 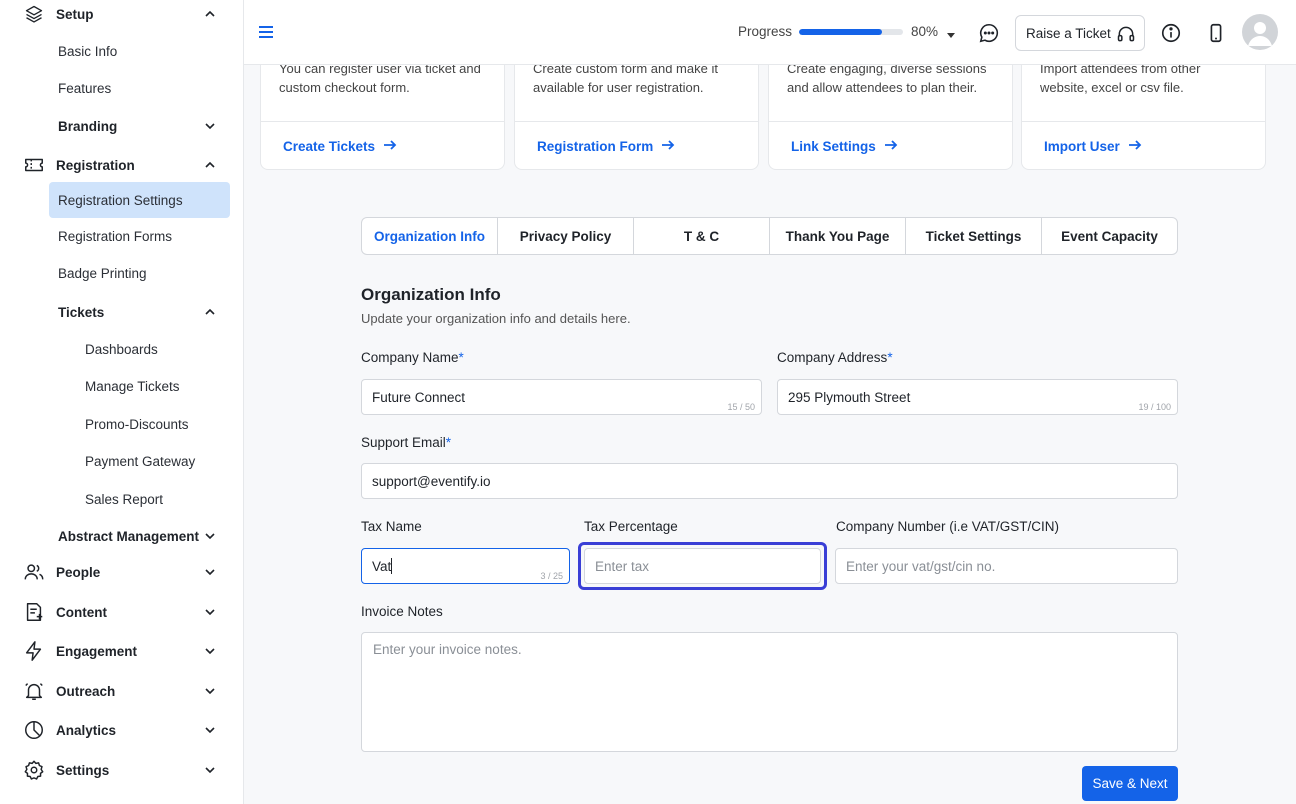 What do you see at coordinates (122, 691) in the screenshot?
I see `sidebar-item-outreach: Outreach` at bounding box center [122, 691].